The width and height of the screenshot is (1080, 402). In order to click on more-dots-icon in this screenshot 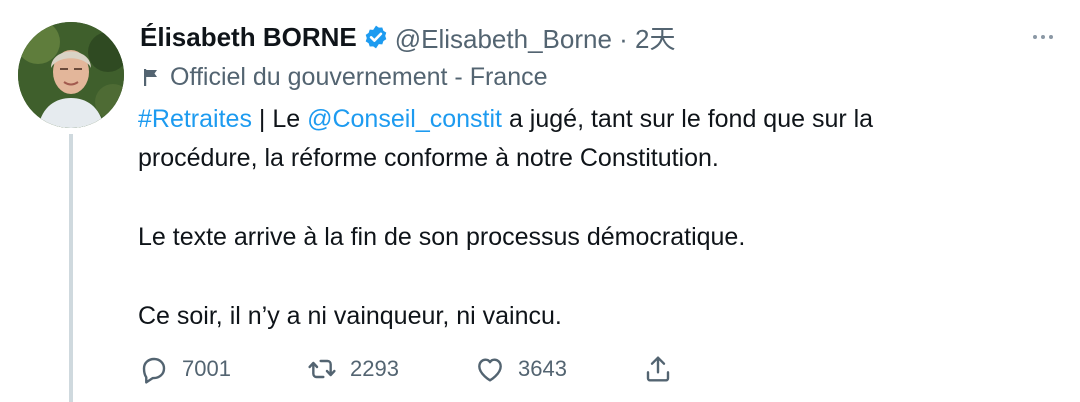, I will do `click(1043, 37)`.